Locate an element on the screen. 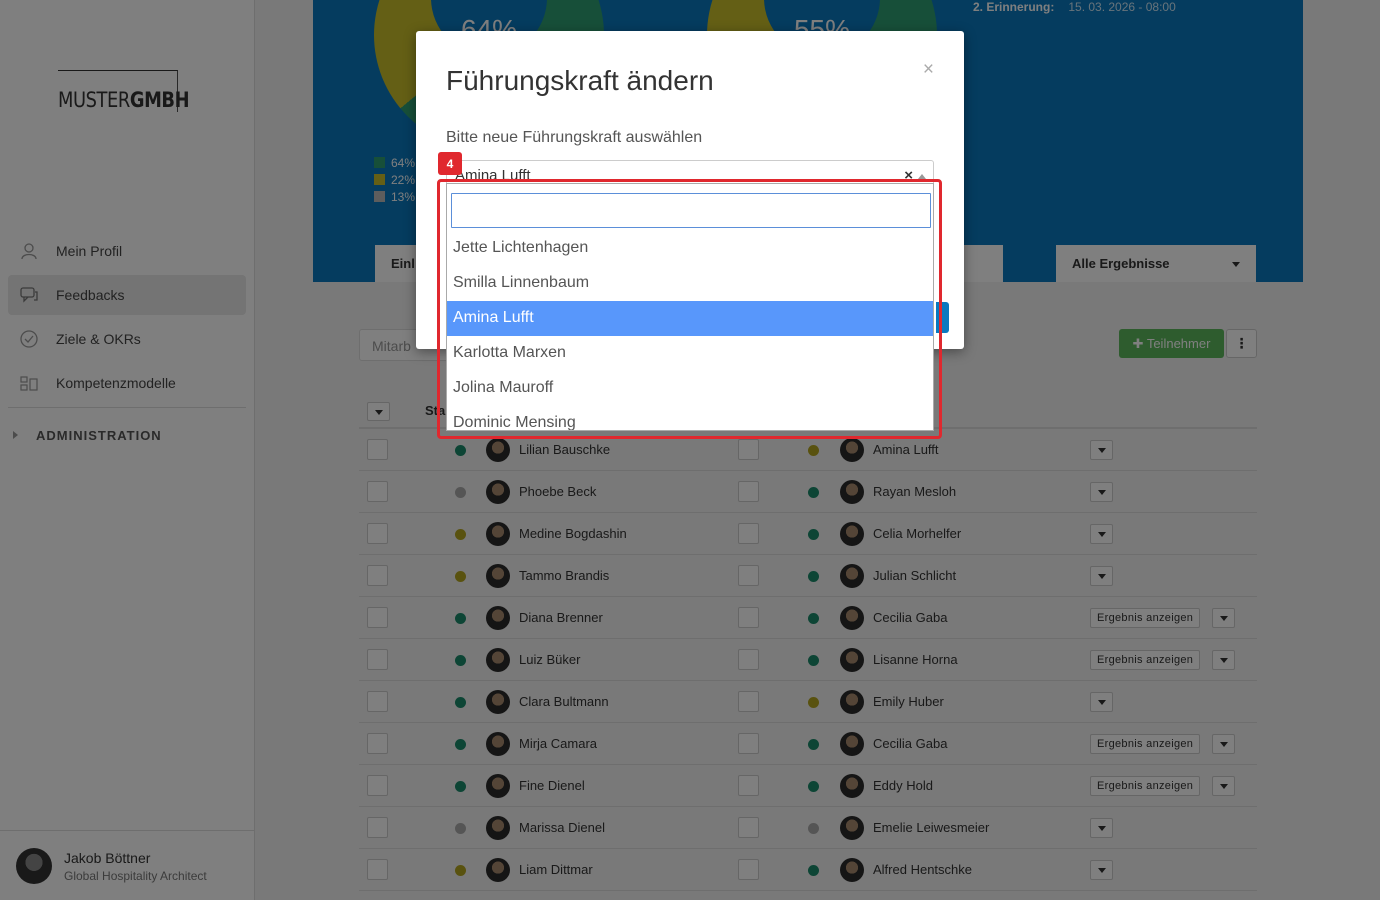  step-highlight-frame is located at coordinates (689, 309).